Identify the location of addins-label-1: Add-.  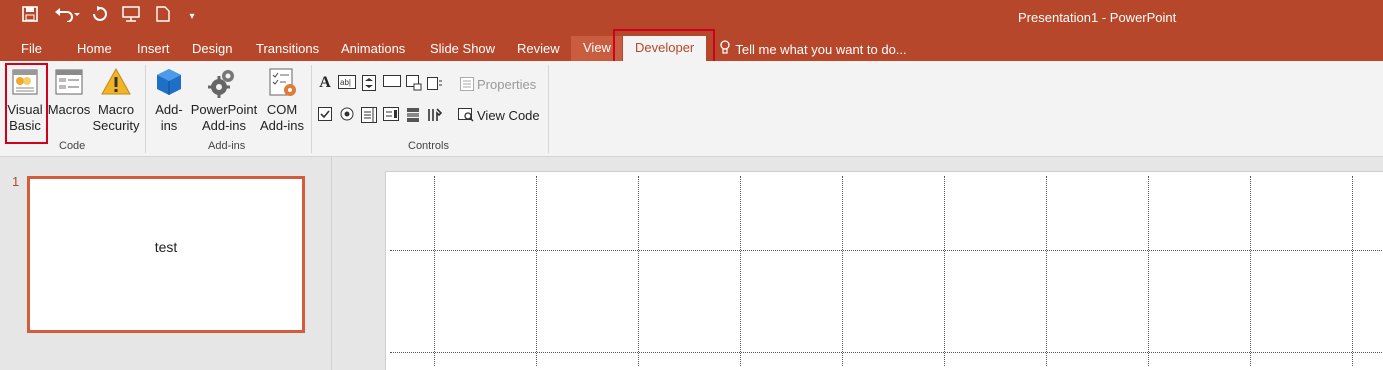
(169, 109).